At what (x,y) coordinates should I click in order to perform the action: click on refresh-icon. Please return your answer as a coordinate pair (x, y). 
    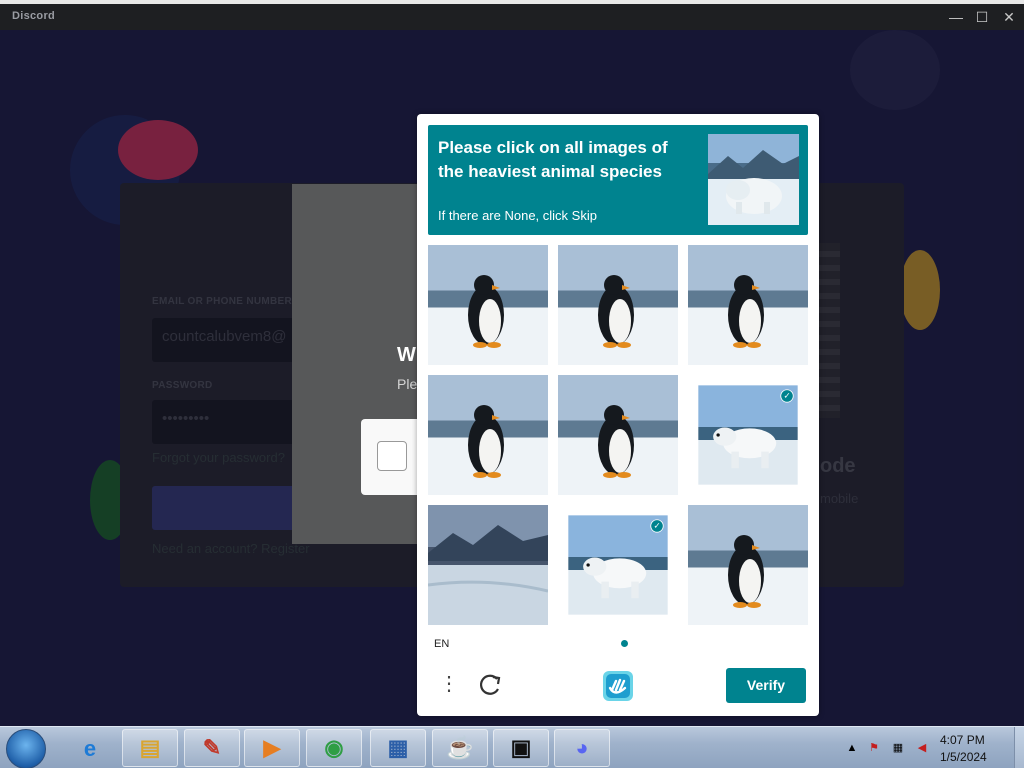
    Looking at the image, I should click on (490, 685).